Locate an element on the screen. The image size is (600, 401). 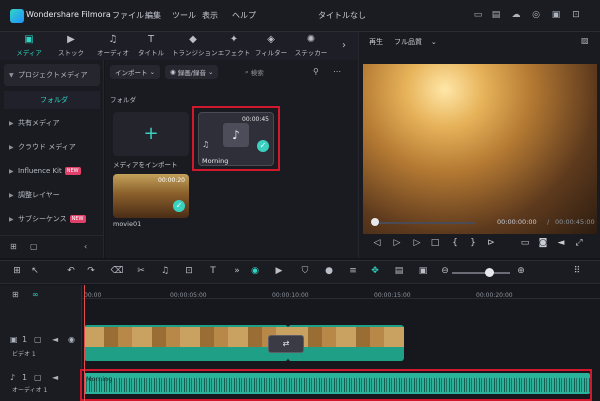
transition-marker: ⇄ is located at coordinates (286, 344).